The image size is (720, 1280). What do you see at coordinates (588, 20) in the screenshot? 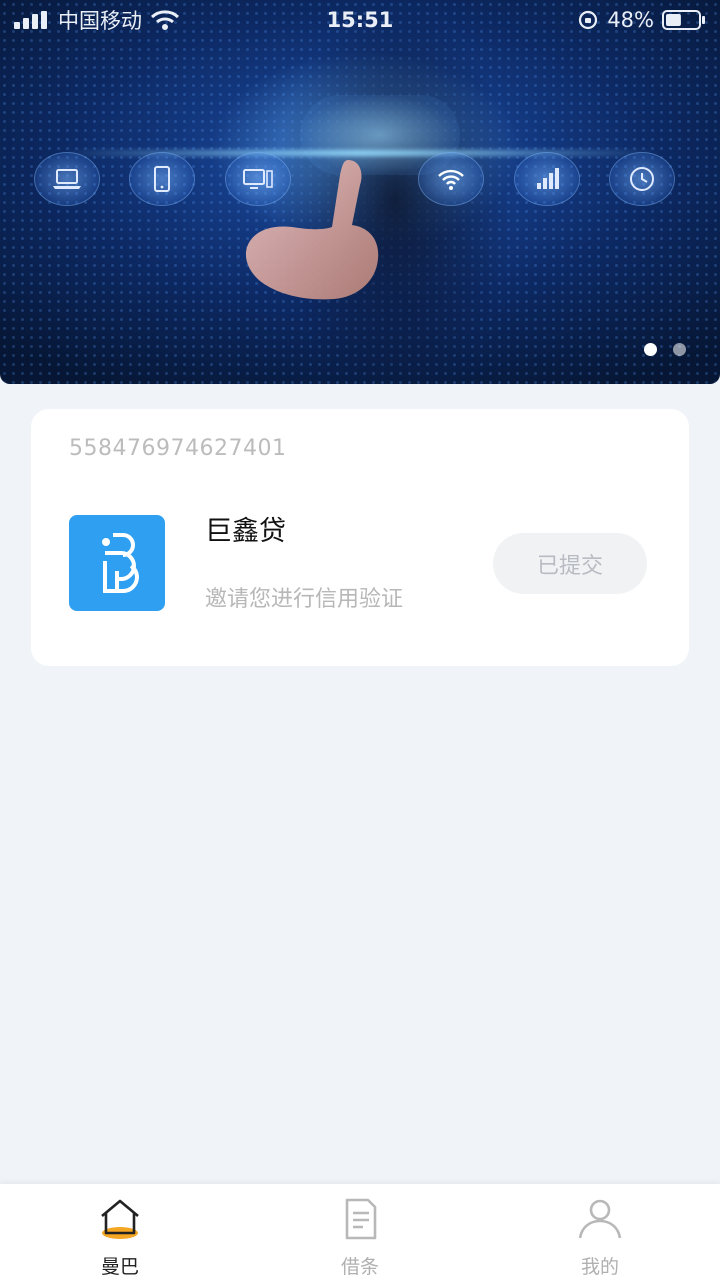
I see `orientation-lock-icon` at bounding box center [588, 20].